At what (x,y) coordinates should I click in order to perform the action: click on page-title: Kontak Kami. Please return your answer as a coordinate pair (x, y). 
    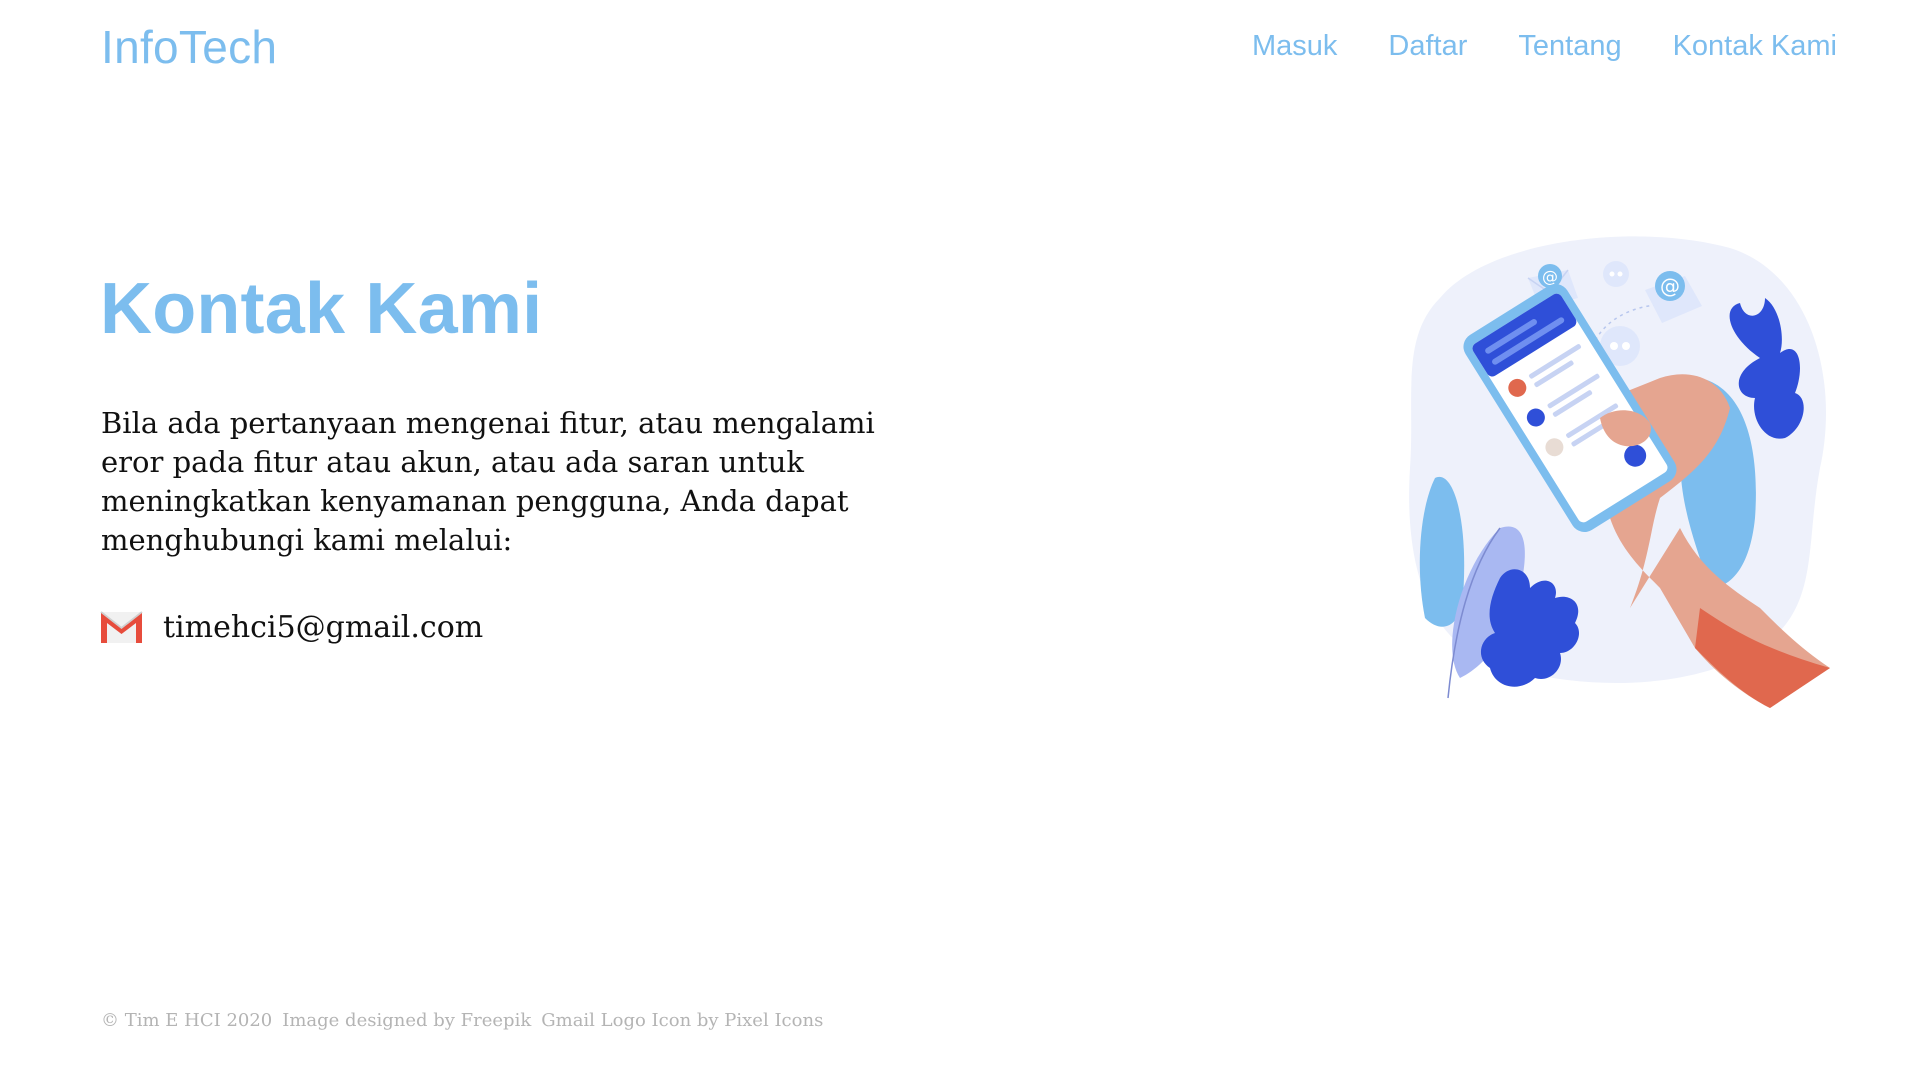
    Looking at the image, I should click on (321, 309).